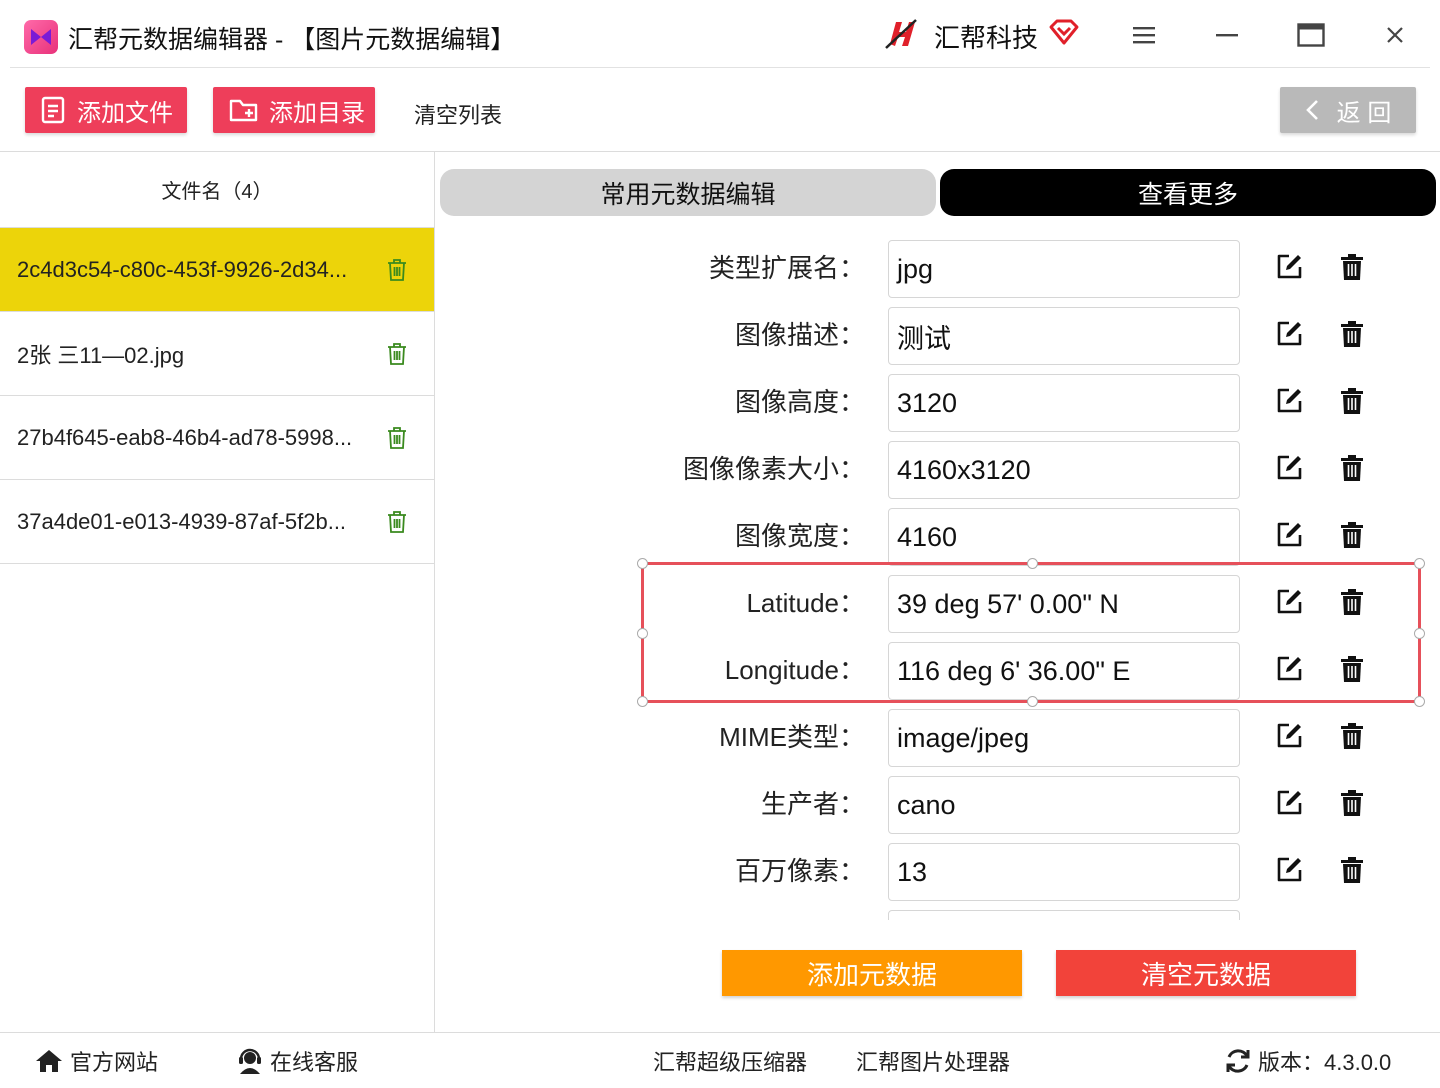 The height and width of the screenshot is (1088, 1440). Describe the element at coordinates (1064, 671) in the screenshot. I see `metadata-value-field: 116 deg 6' 36.00" E` at that location.